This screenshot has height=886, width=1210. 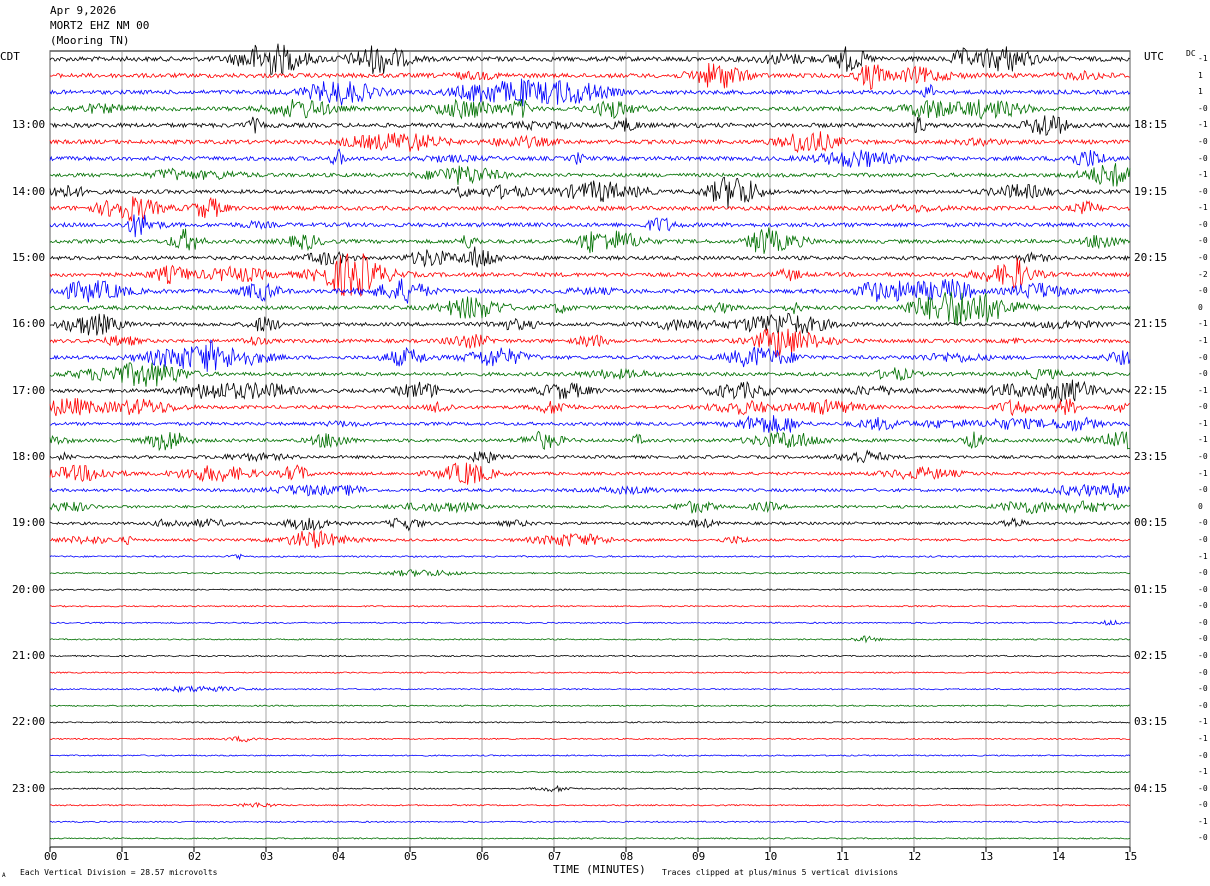 What do you see at coordinates (699, 856) in the screenshot?
I see `x-tick-label: 09` at bounding box center [699, 856].